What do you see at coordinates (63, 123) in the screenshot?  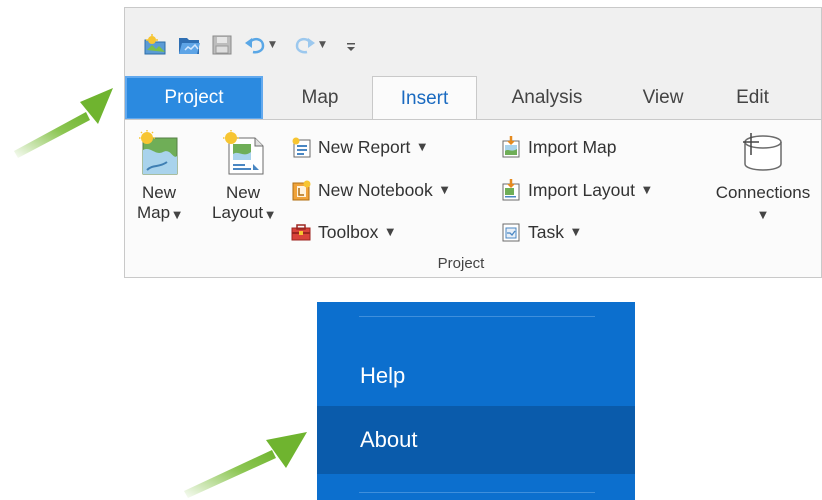 I see `arrow-to-project-tab` at bounding box center [63, 123].